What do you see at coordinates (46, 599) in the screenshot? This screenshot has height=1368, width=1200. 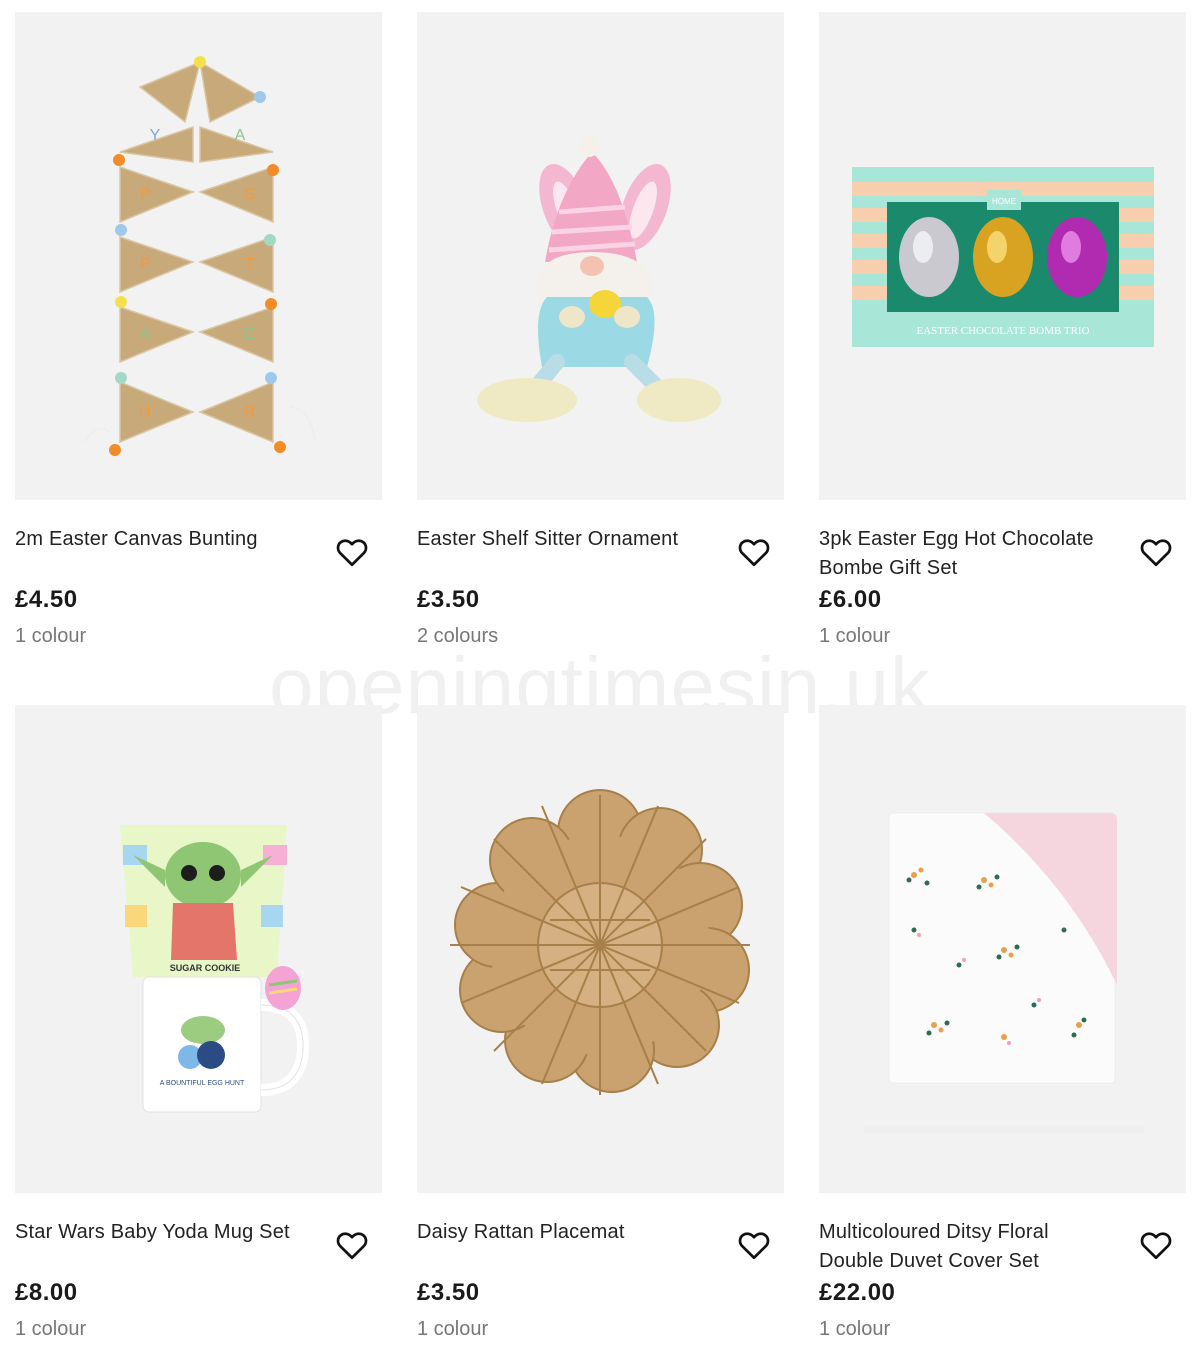 I see `product-price: £4.50` at bounding box center [46, 599].